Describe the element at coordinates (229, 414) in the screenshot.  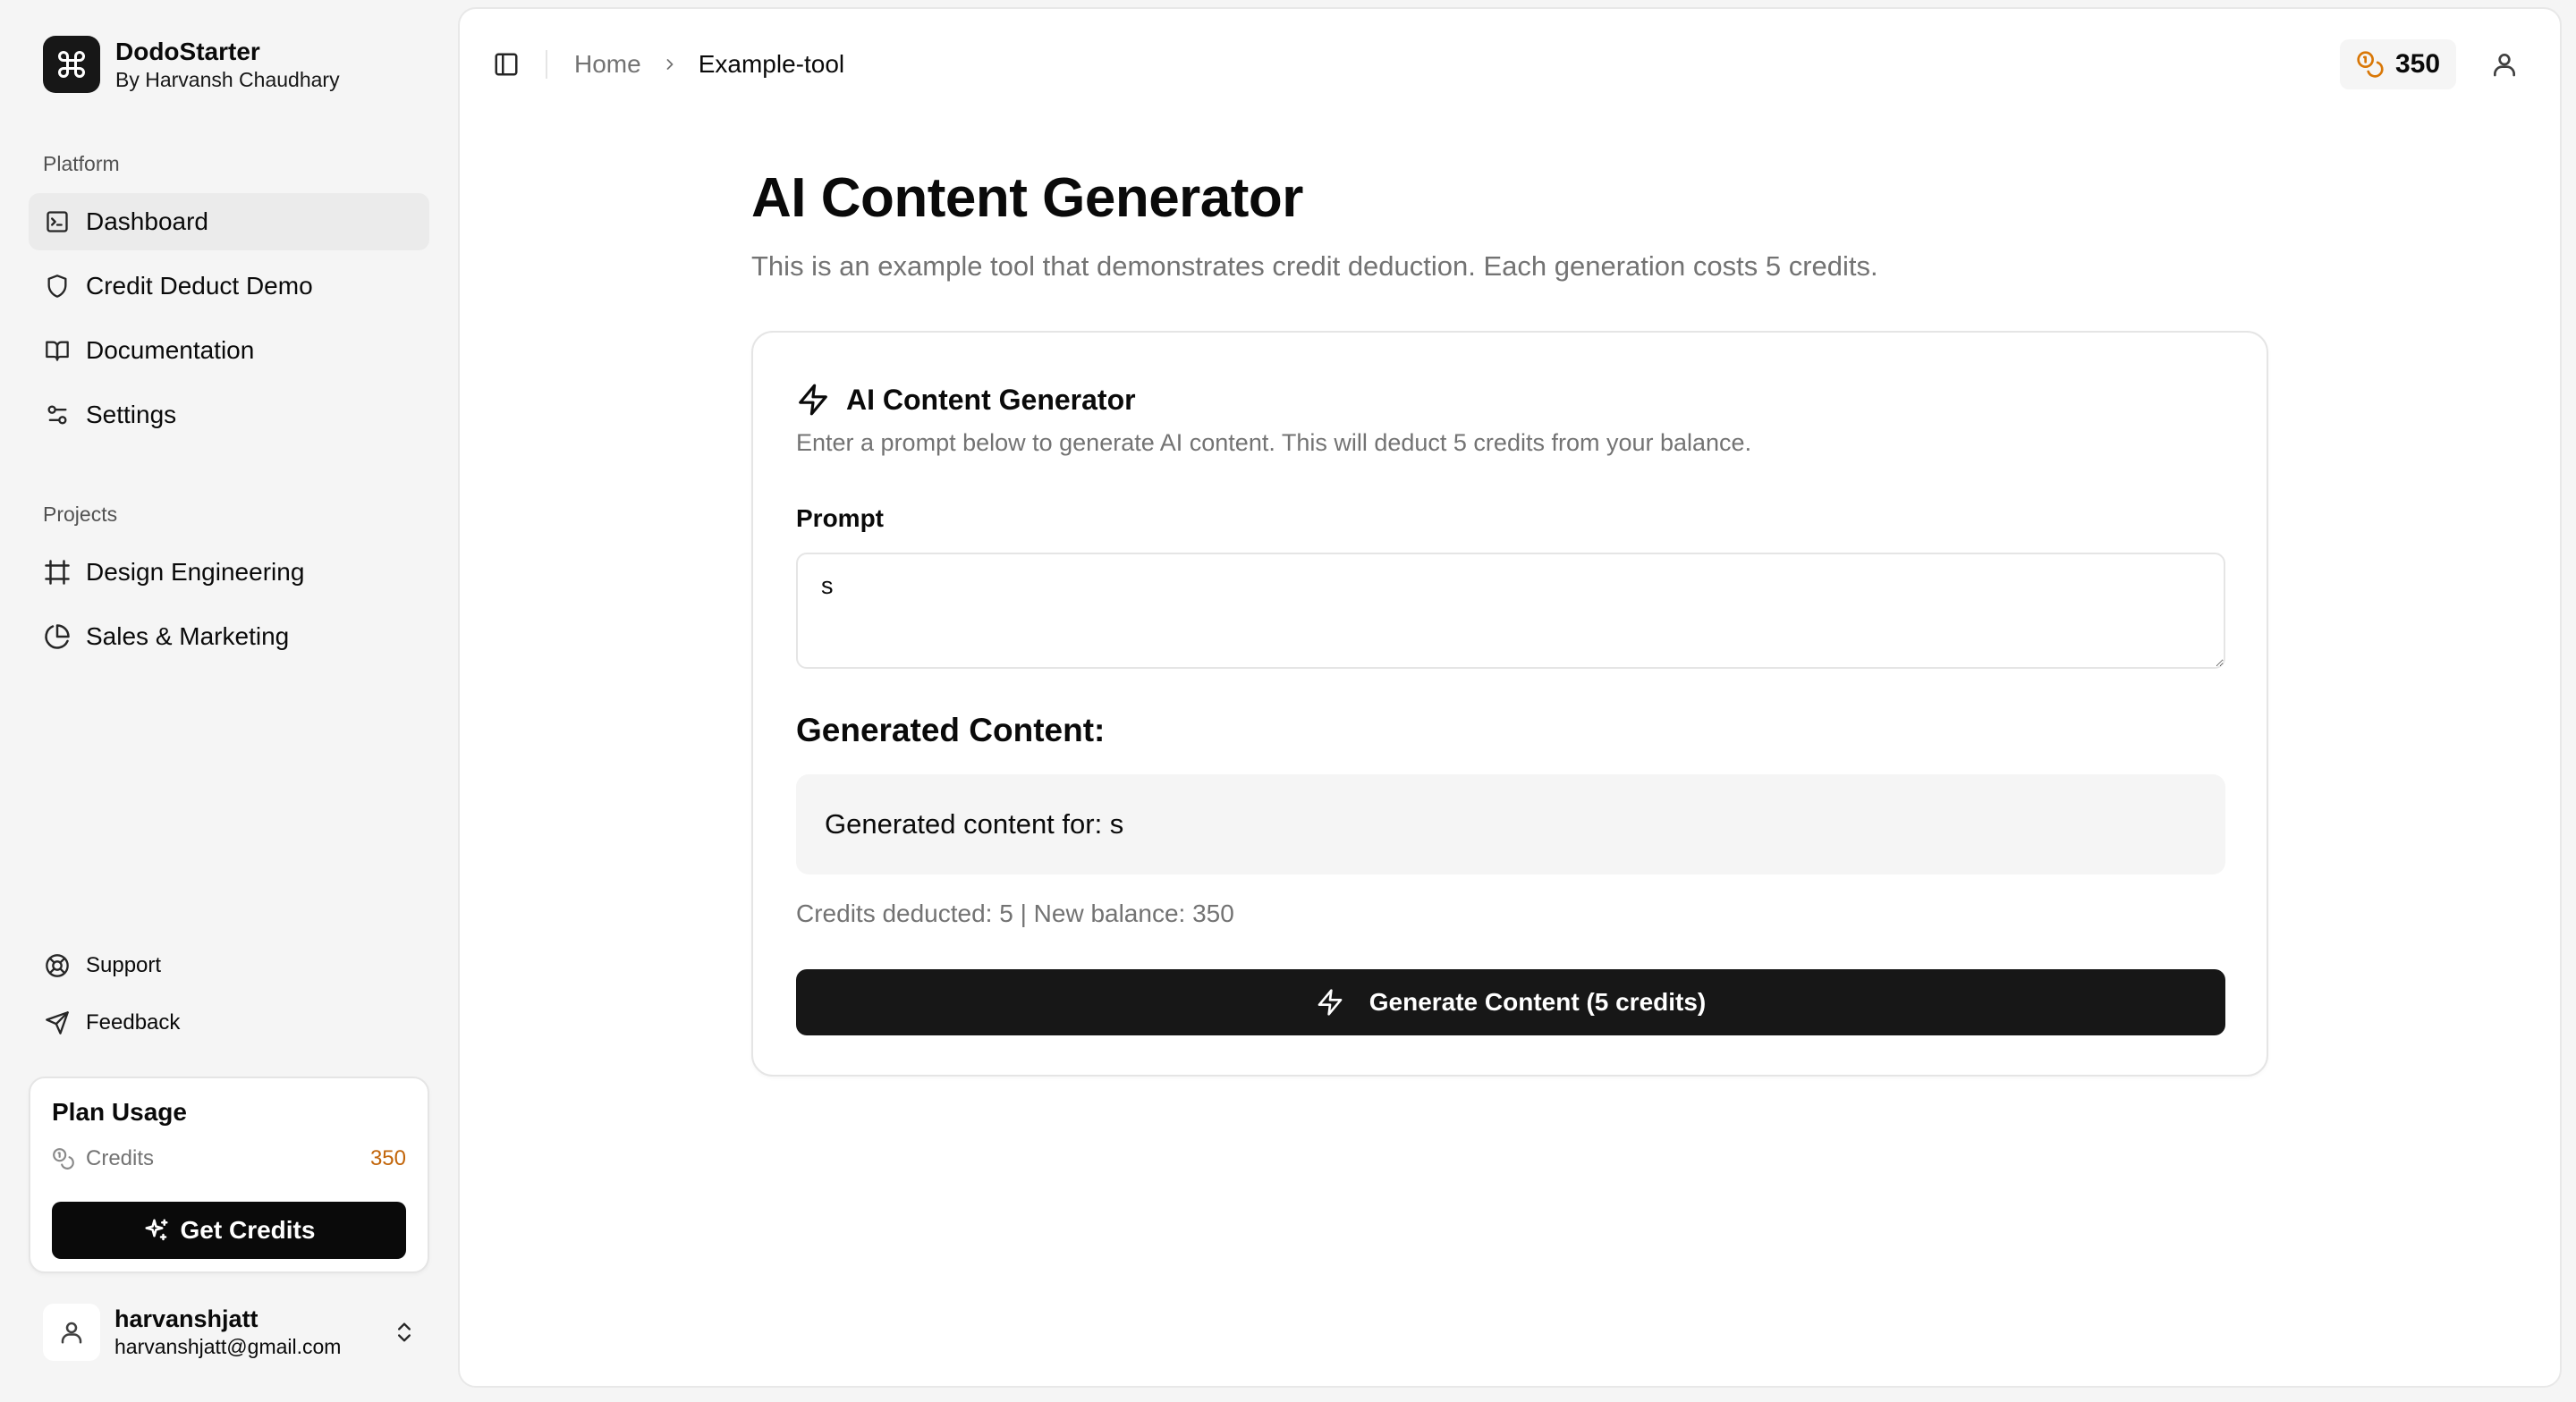
I see `sidebar-item-settings: Settings` at that location.